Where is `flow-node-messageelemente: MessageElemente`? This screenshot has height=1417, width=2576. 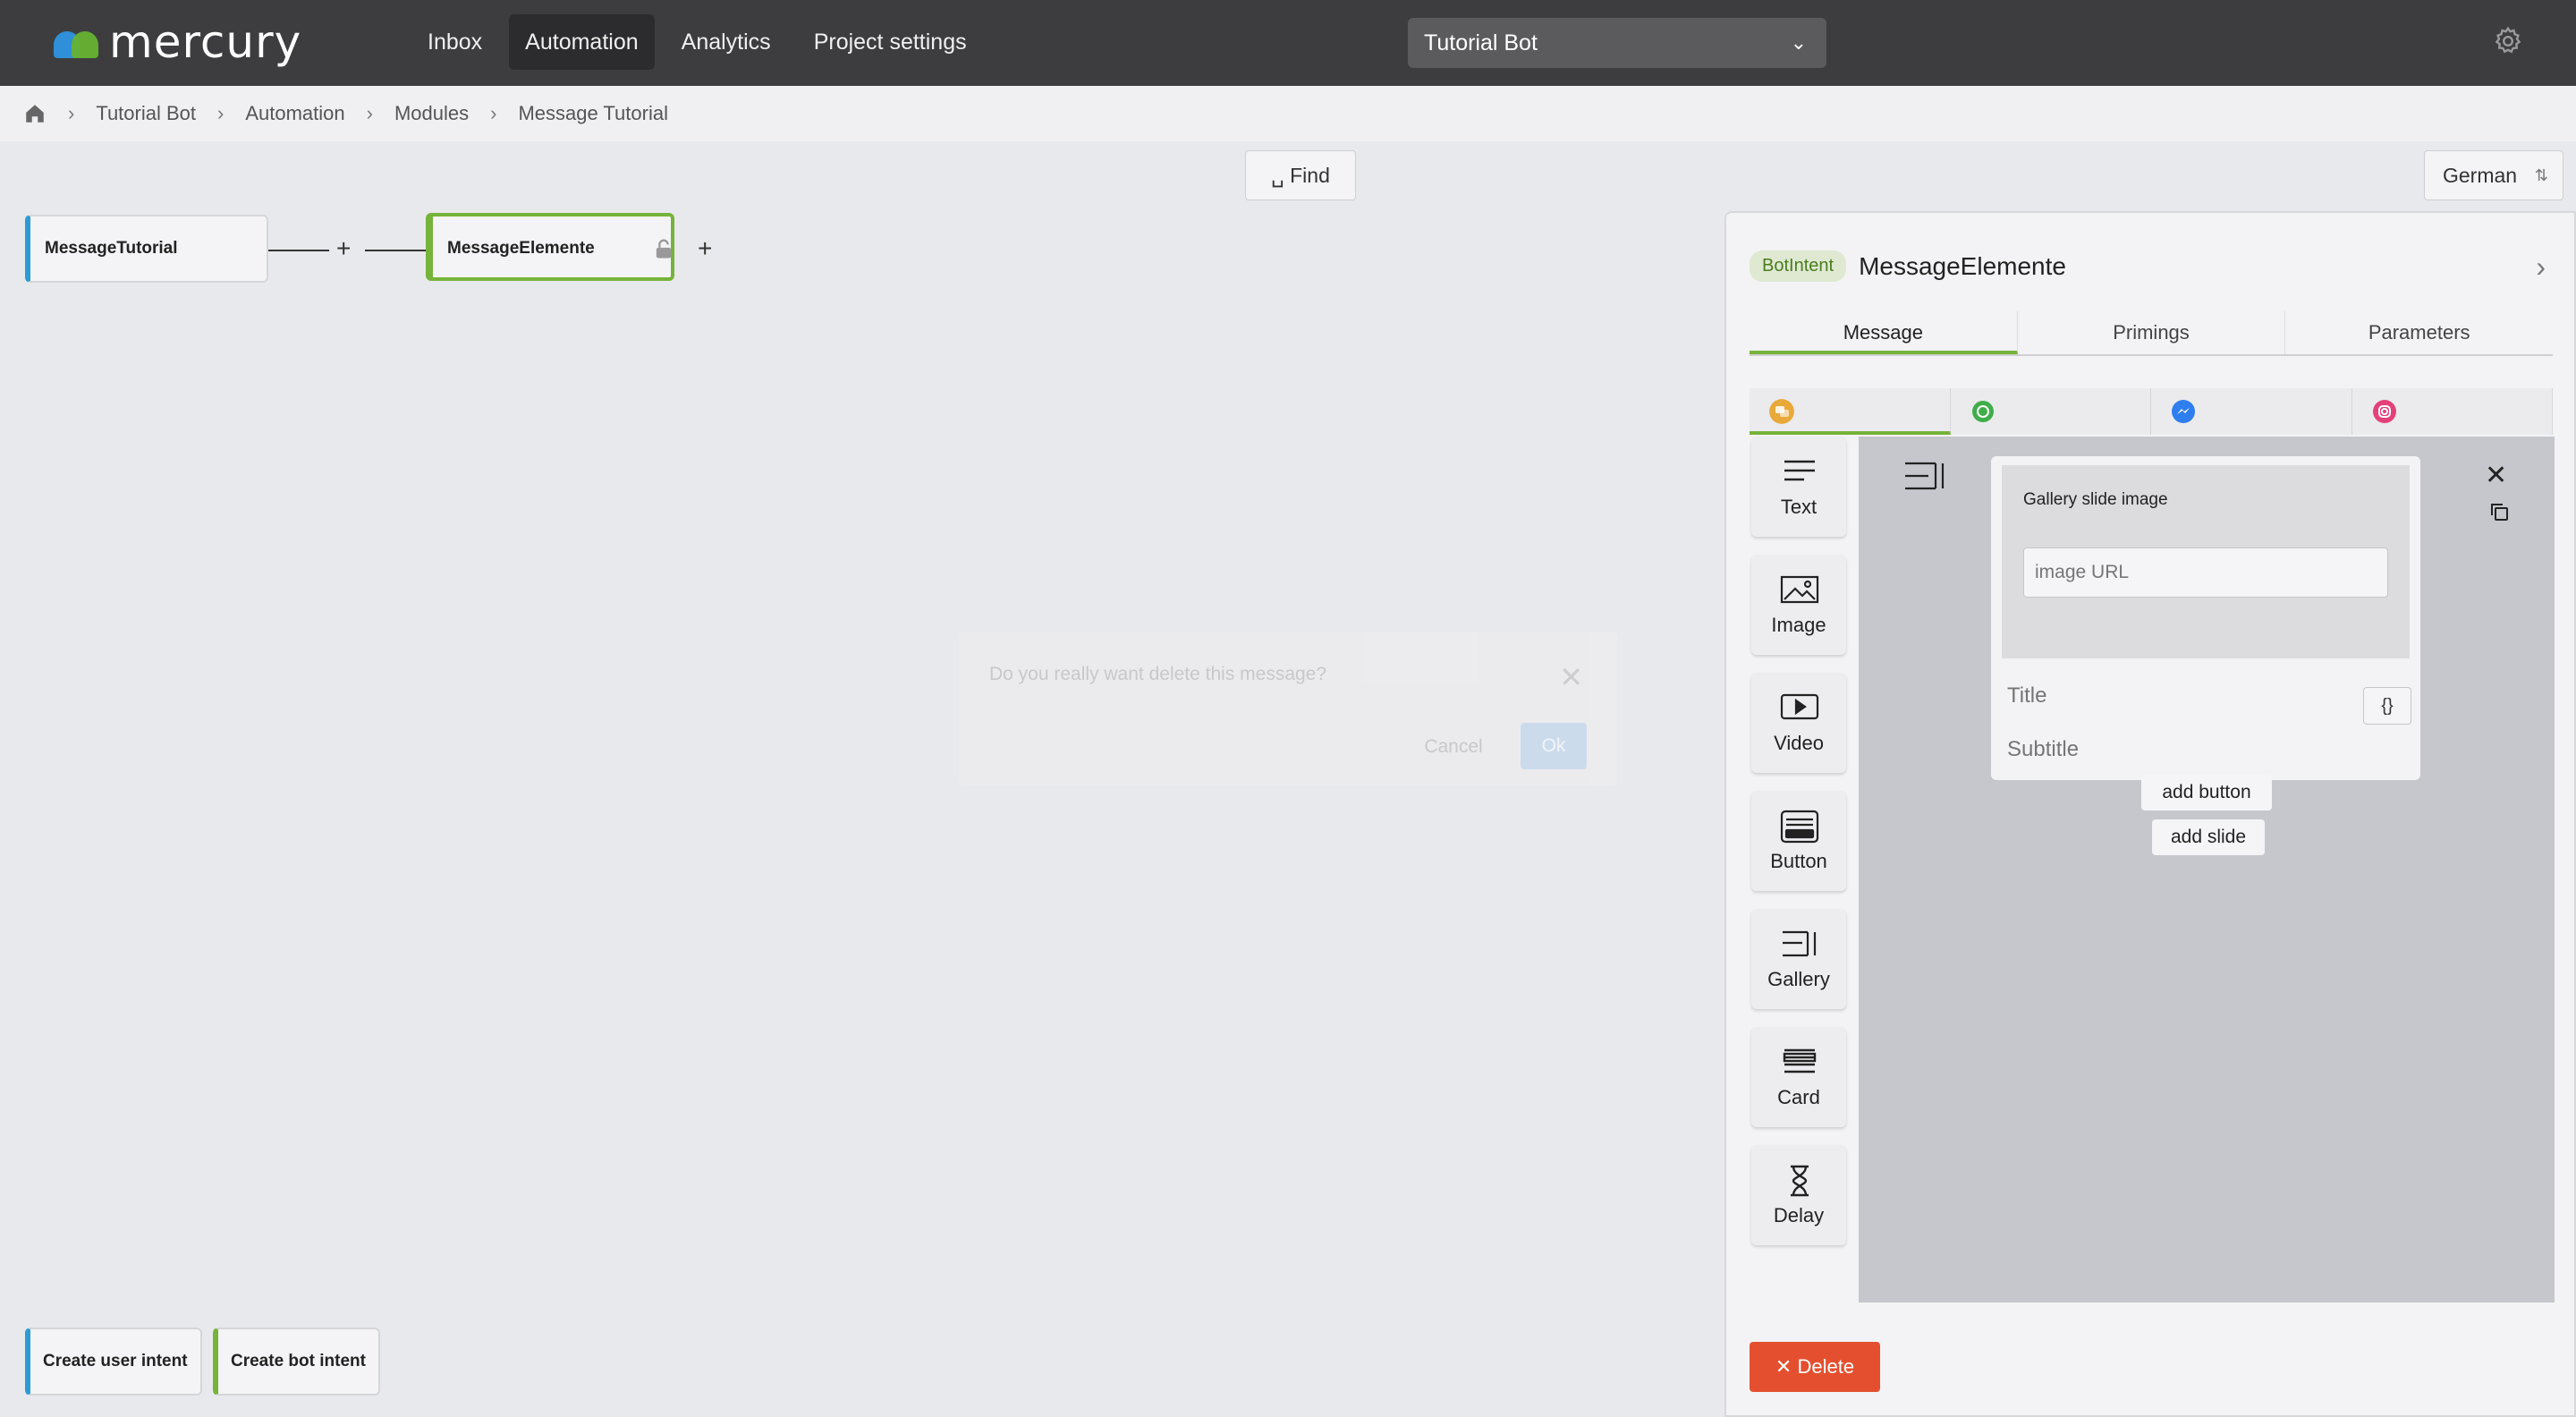 flow-node-messageelemente: MessageElemente is located at coordinates (550, 247).